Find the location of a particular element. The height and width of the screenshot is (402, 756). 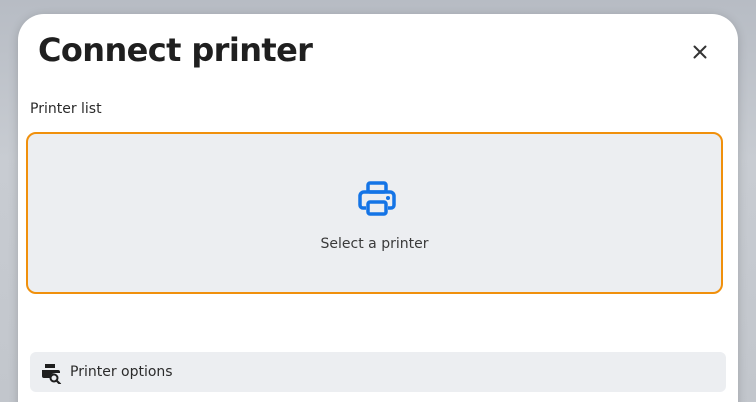

close-icon is located at coordinates (700, 52).